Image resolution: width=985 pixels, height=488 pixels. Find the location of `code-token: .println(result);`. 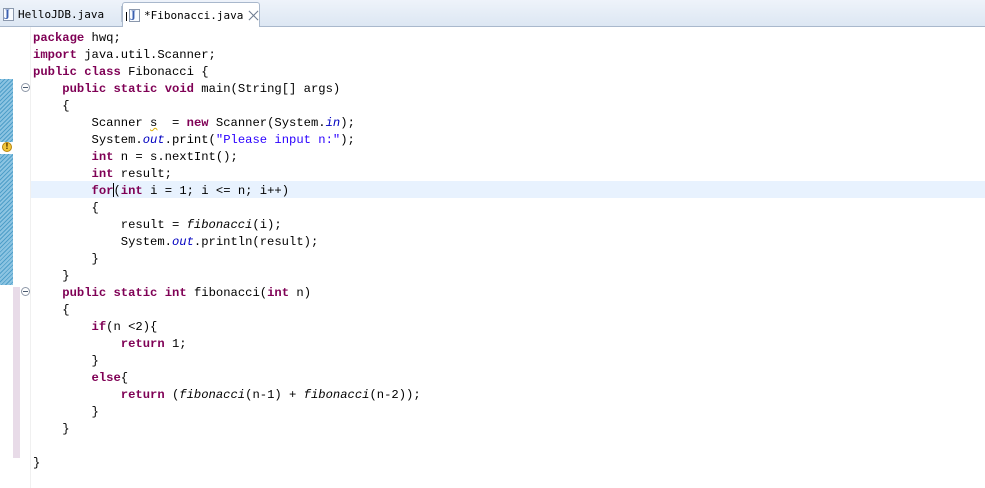

code-token: .println(result); is located at coordinates (256, 242).